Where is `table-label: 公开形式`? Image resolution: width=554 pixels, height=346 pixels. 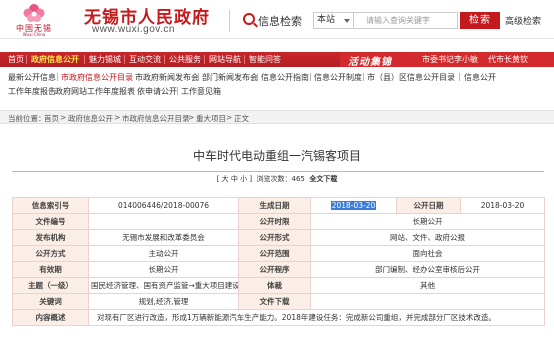
table-label: 公开形式 is located at coordinates (274, 237).